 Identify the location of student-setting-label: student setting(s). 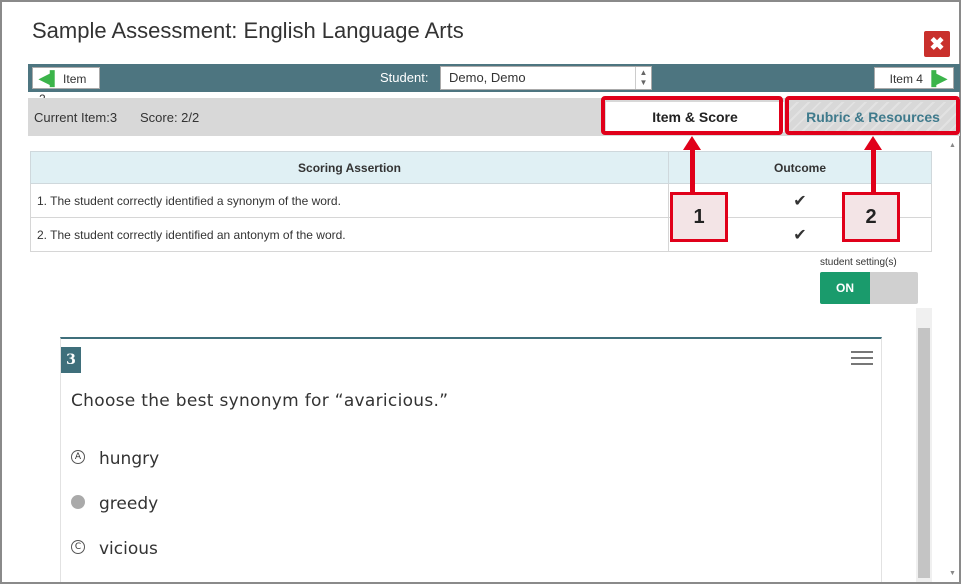
(858, 262).